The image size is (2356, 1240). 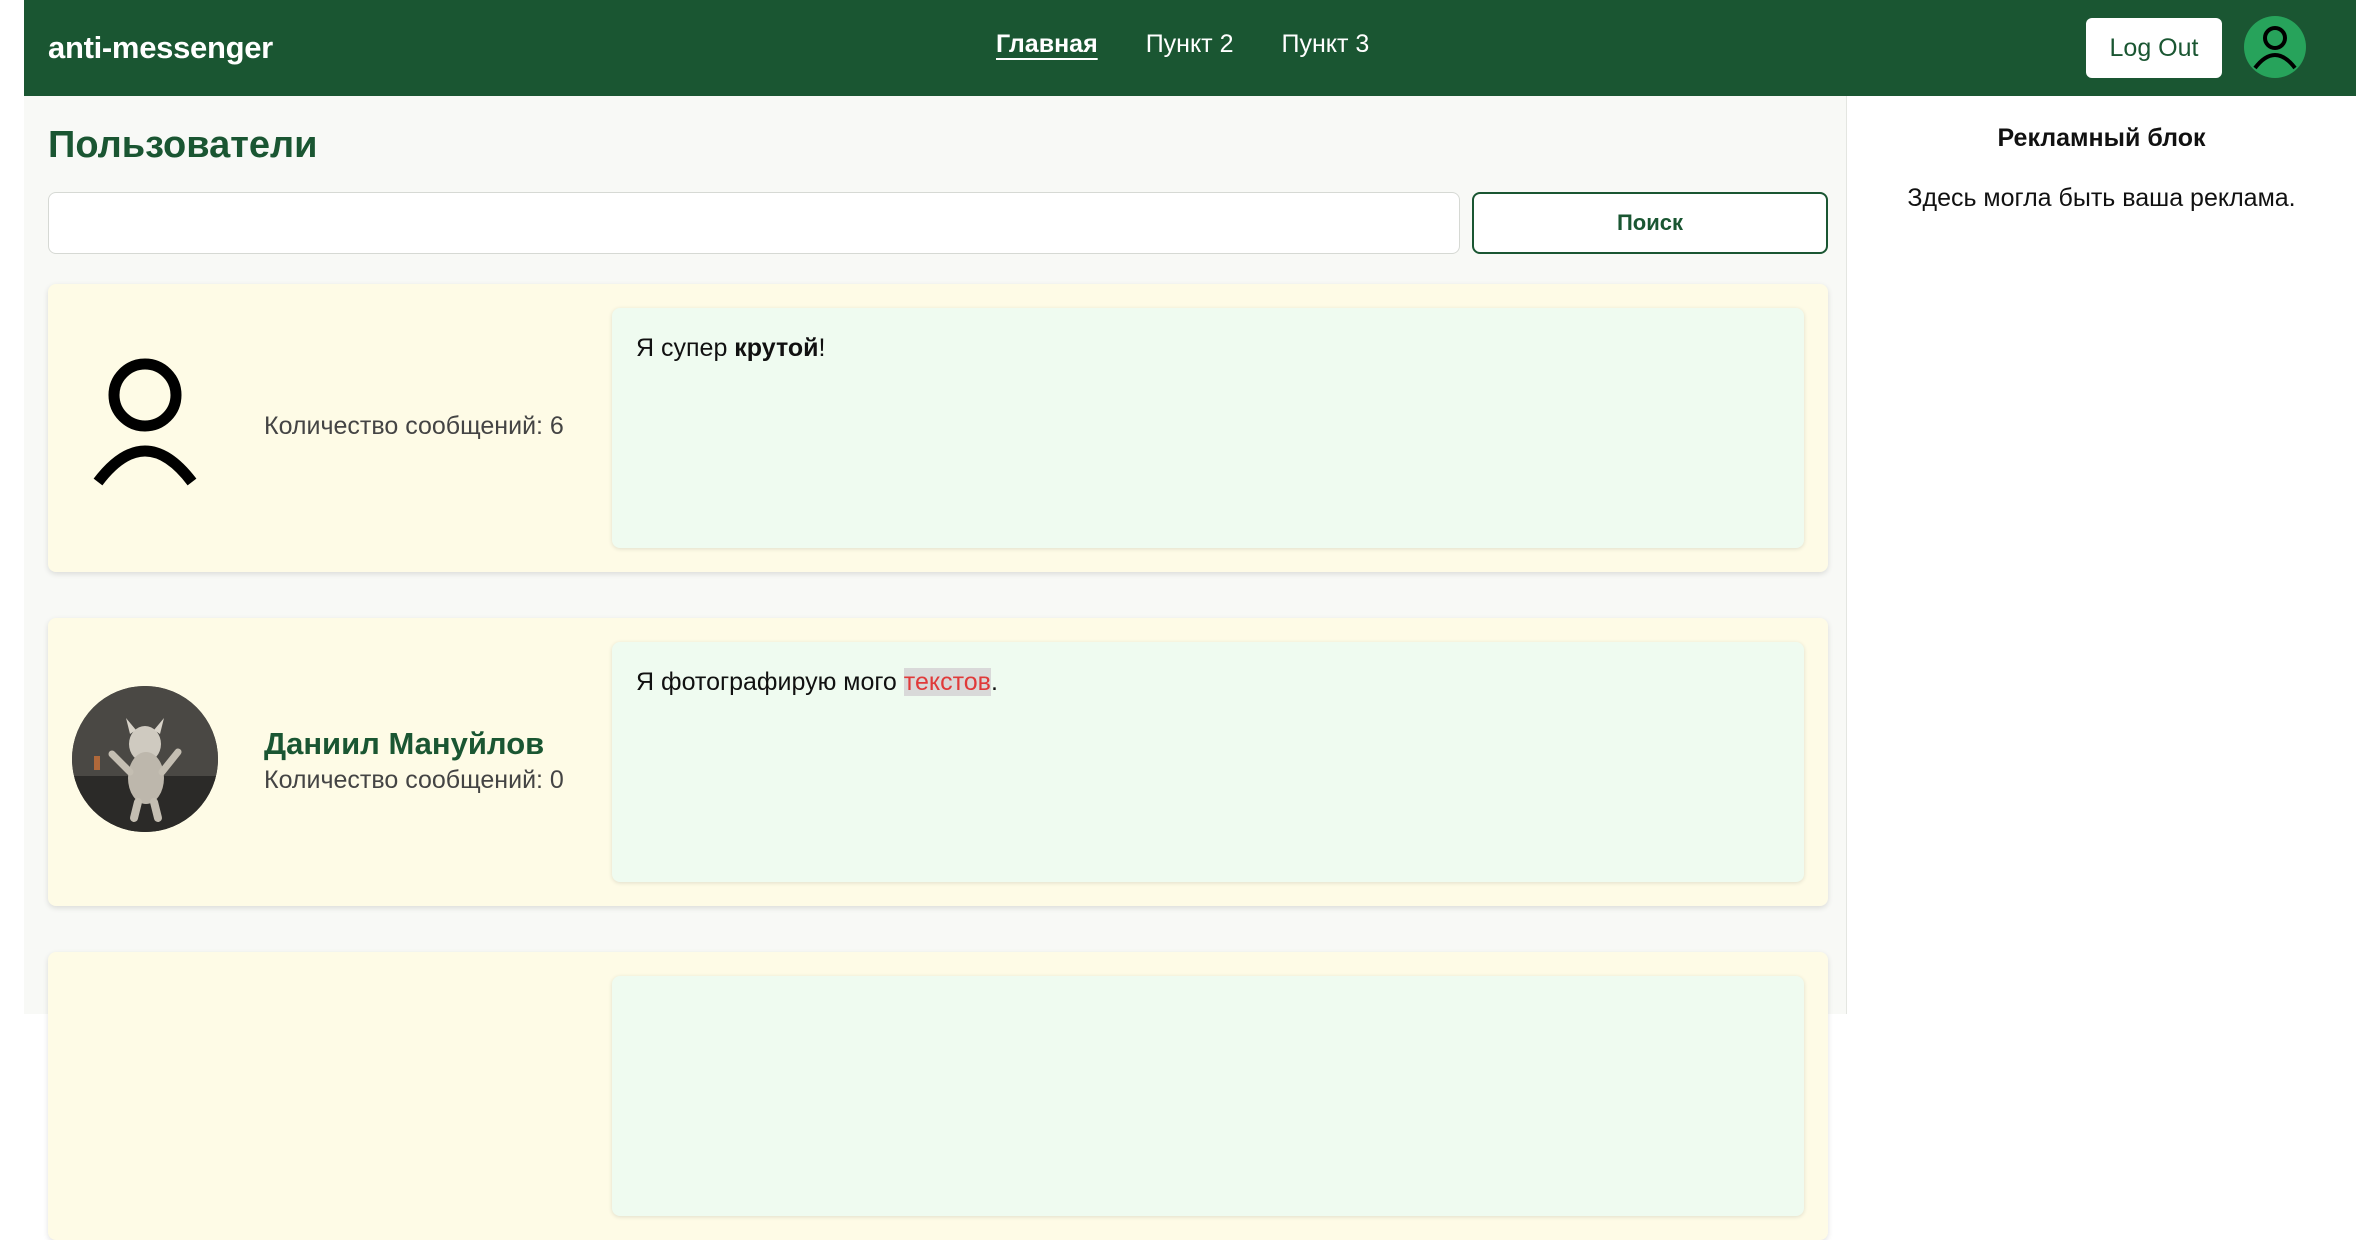 What do you see at coordinates (414, 426) in the screenshot?
I see `message-count: Количество сообщений: 6` at bounding box center [414, 426].